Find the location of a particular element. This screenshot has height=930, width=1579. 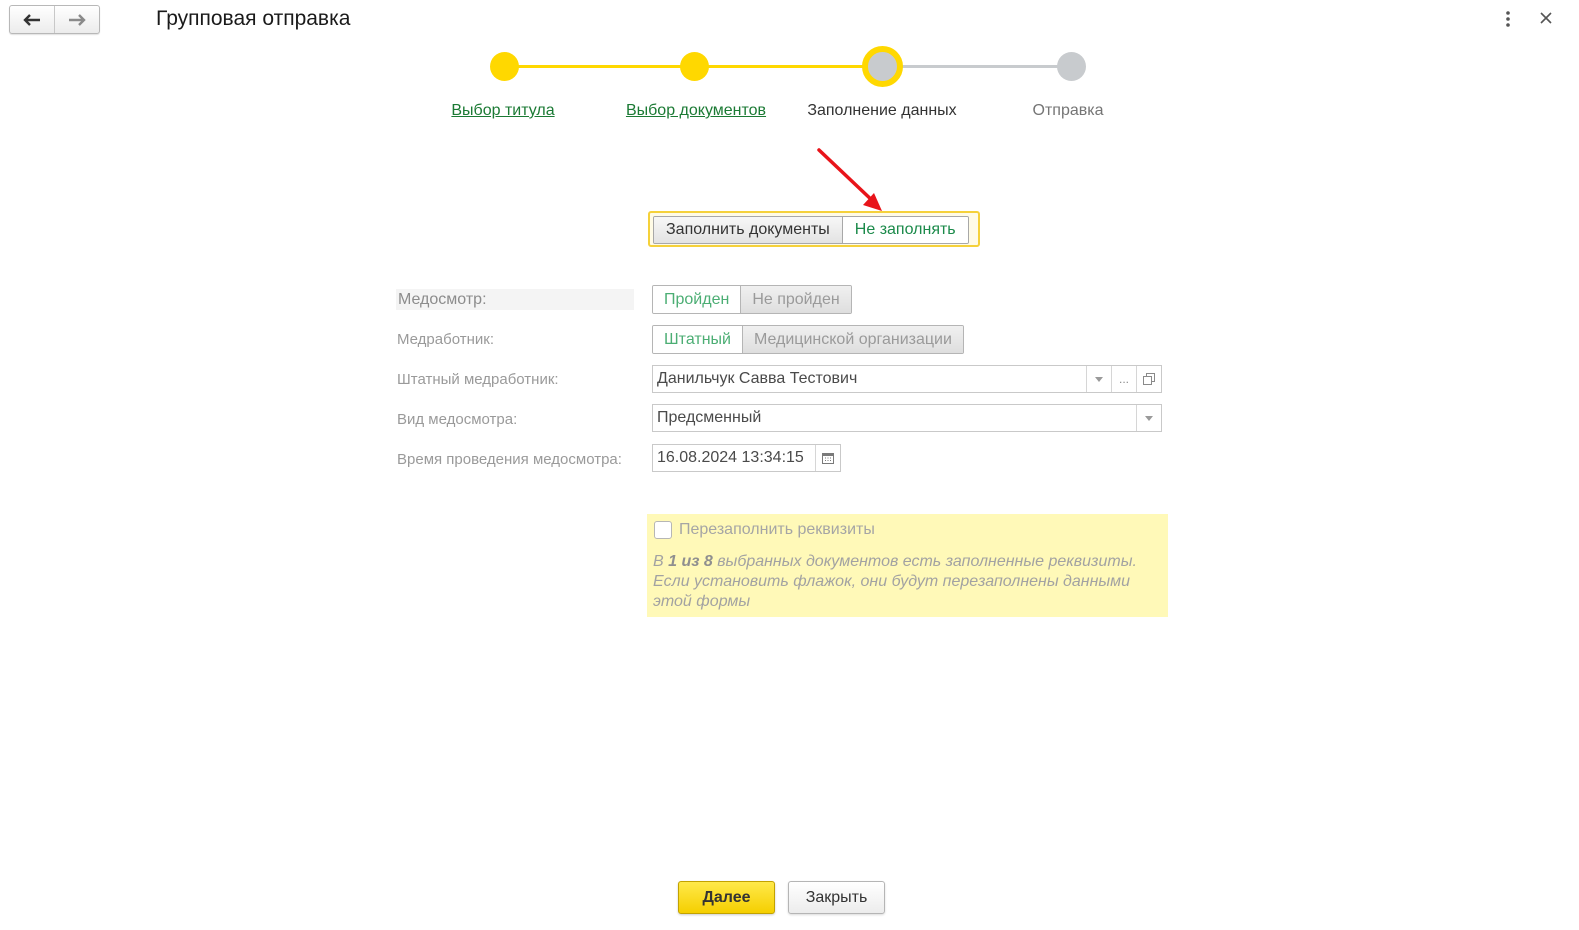

refill-checkbox is located at coordinates (663, 530).